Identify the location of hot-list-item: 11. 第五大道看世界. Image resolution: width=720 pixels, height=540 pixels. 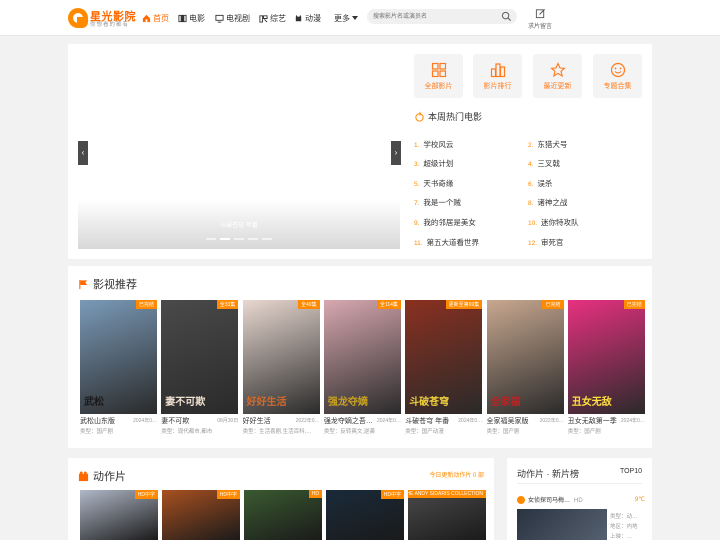
(446, 242).